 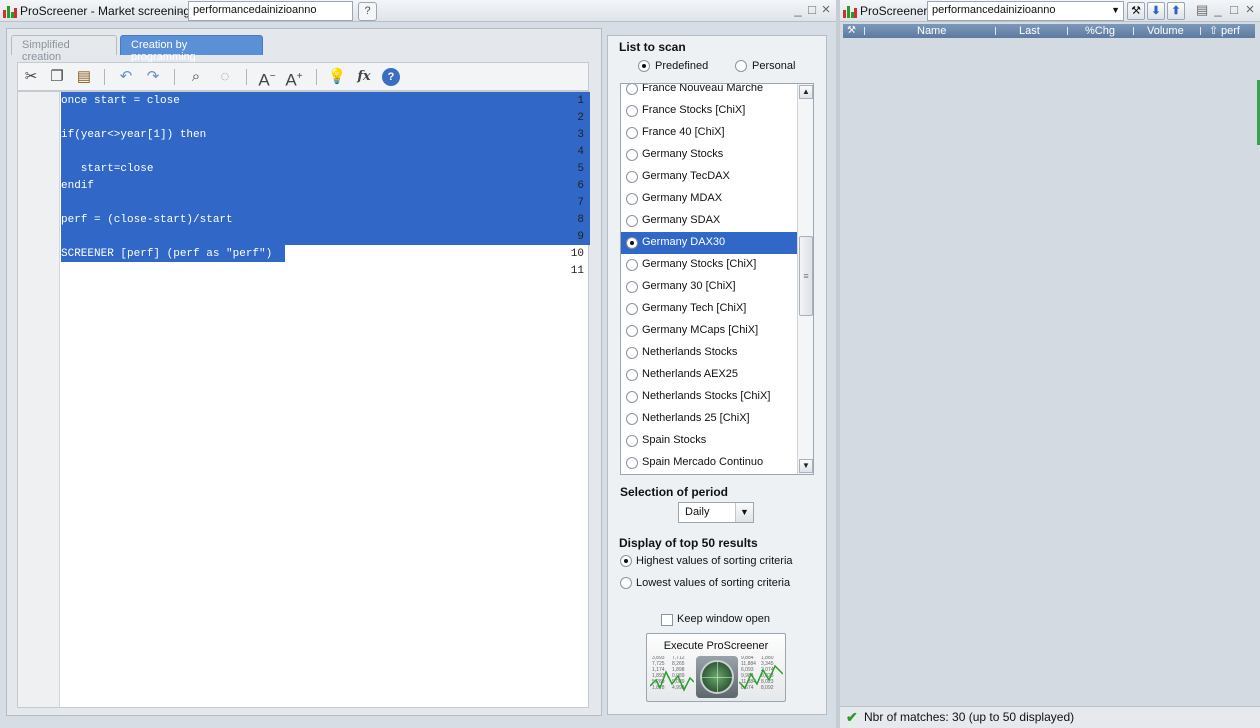 I want to click on tab-creation-by-programming: Creation by programming, so click(x=191, y=49).